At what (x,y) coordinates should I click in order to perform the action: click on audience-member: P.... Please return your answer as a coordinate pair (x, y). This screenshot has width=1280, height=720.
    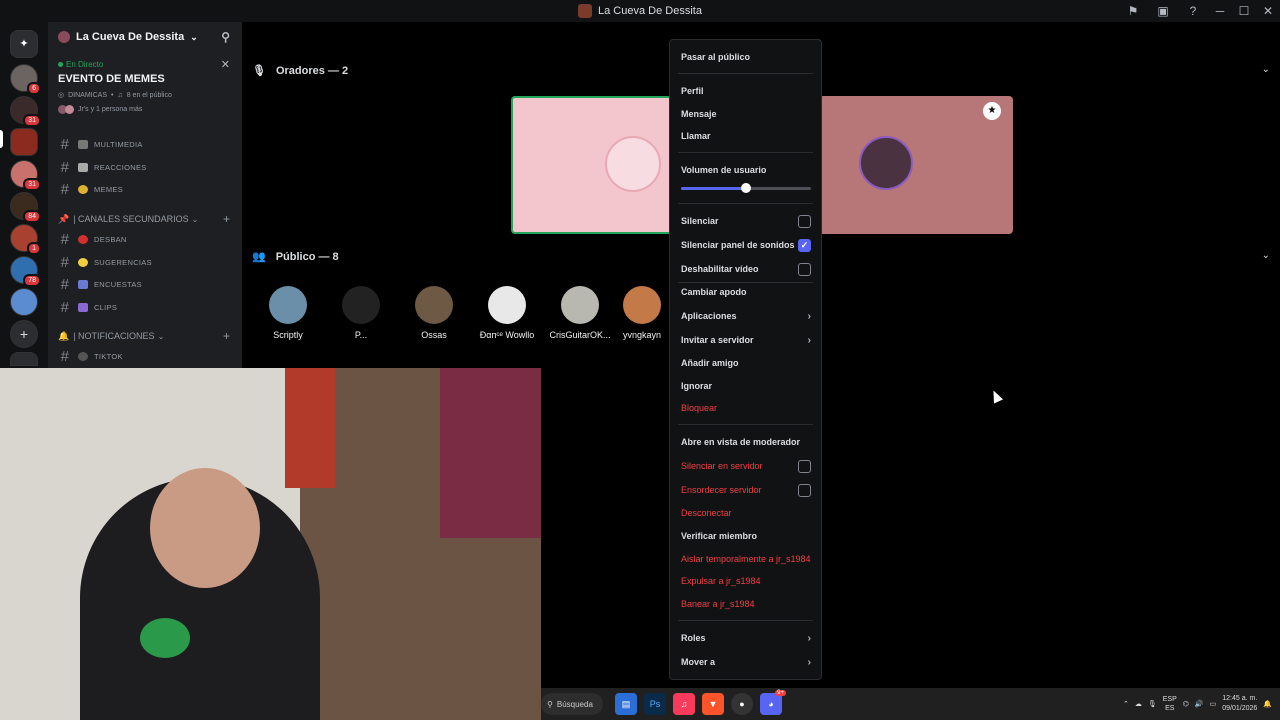
    Looking at the image, I should click on (361, 313).